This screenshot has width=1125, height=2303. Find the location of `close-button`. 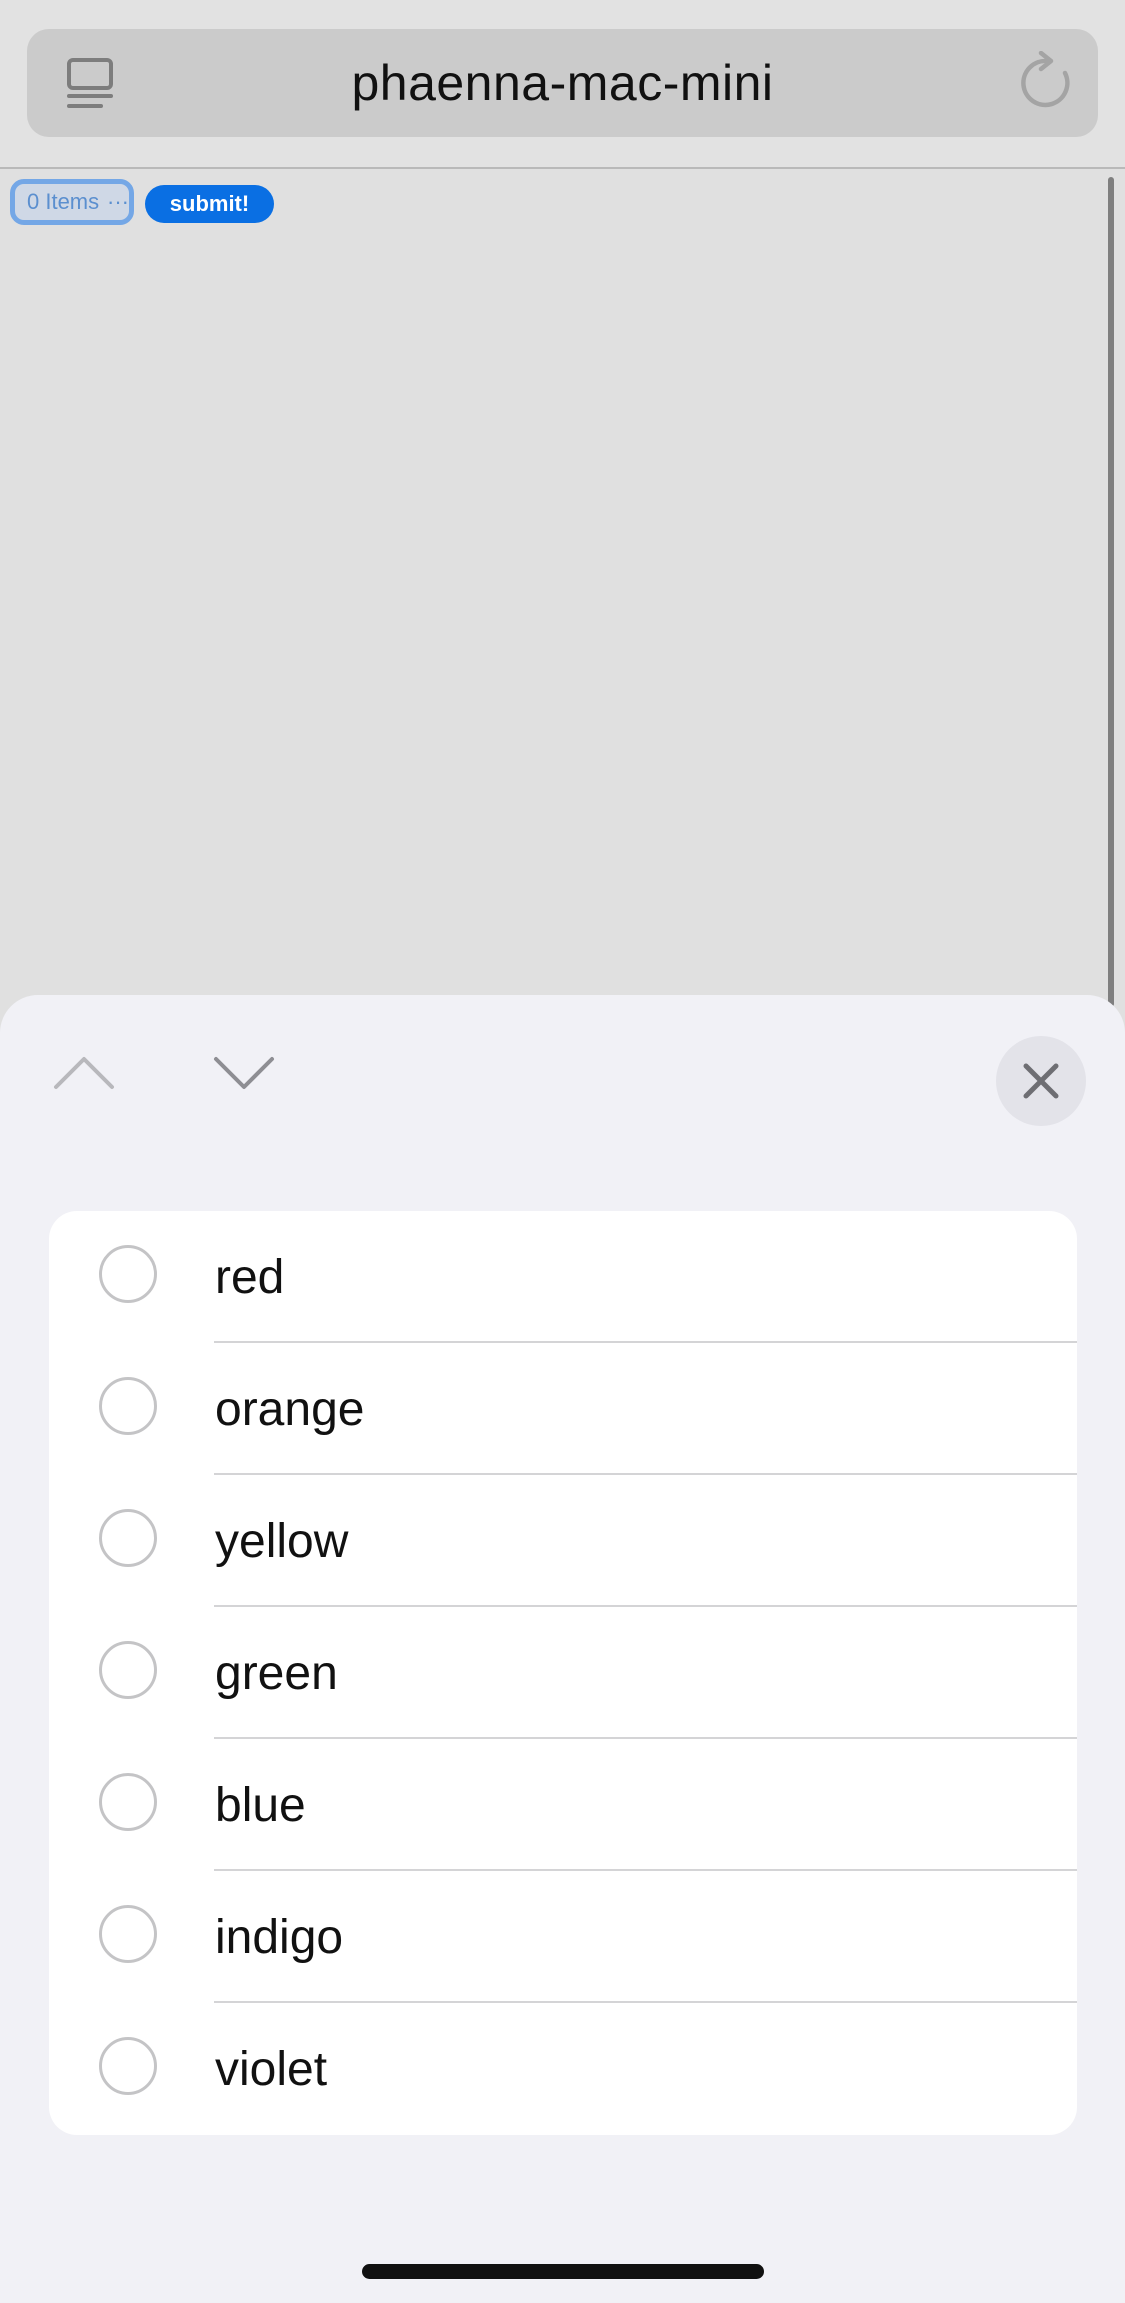

close-button is located at coordinates (1041, 1081).